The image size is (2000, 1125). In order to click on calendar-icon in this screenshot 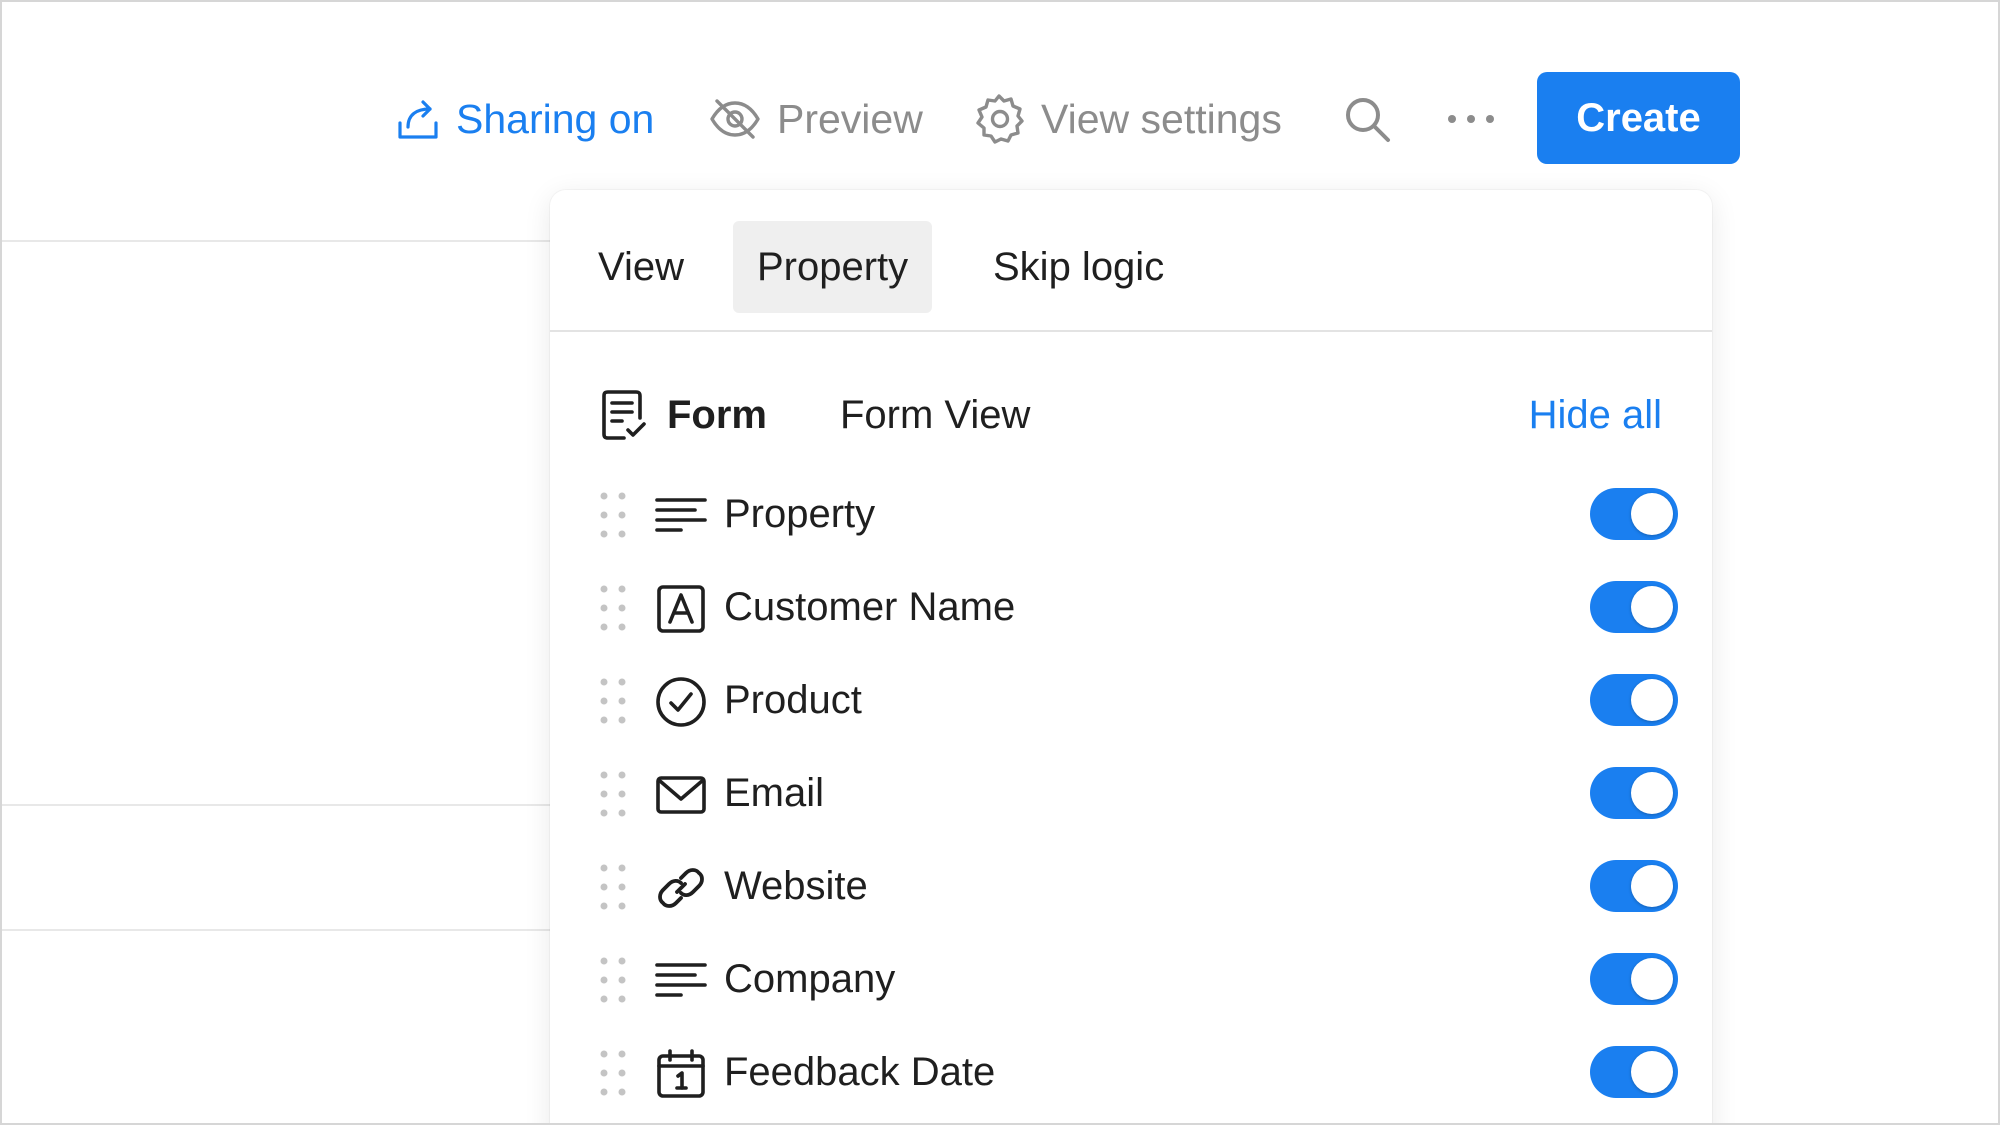, I will do `click(681, 1074)`.